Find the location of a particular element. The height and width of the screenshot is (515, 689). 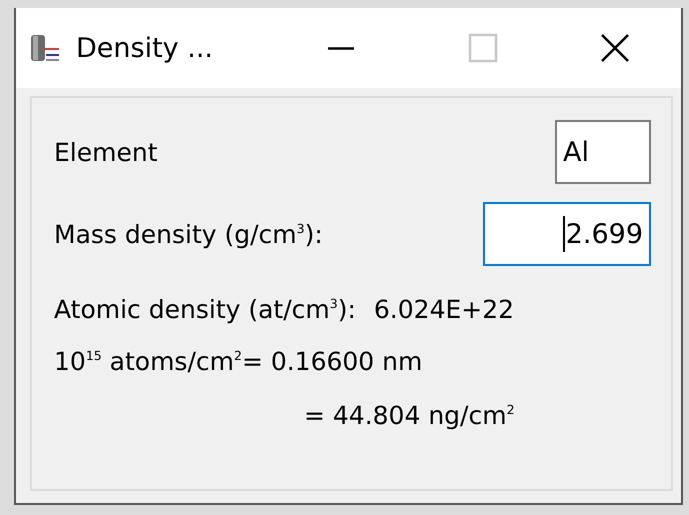

maximize-icon is located at coordinates (483, 48).